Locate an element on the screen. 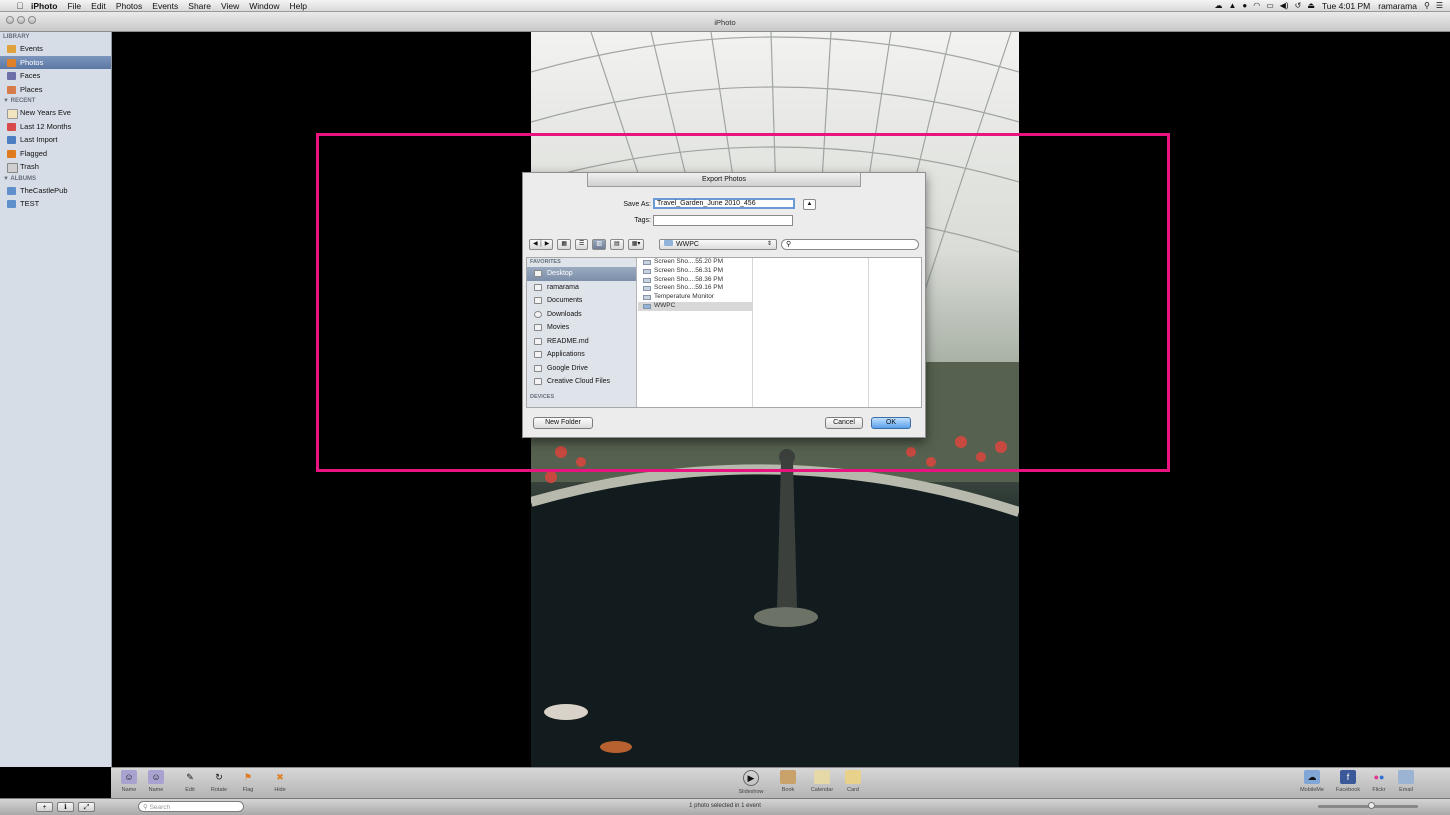 This screenshot has width=1450, height=815. favorite-movies: Movies is located at coordinates (581, 328).